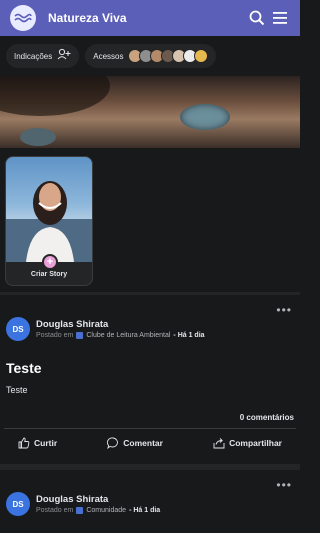 The image size is (320, 533). I want to click on visitor-avatars, so click(168, 56).